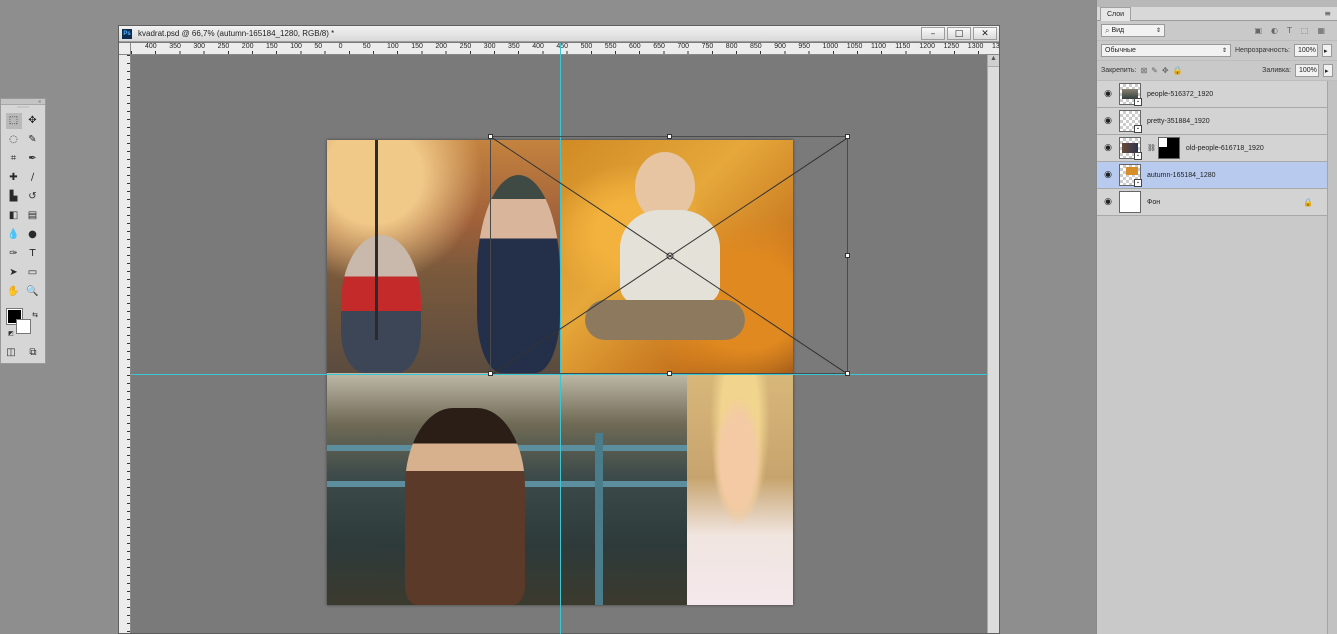  Describe the element at coordinates (1178, 70) in the screenshot. I see `lock-all-icon: 🔒` at that location.